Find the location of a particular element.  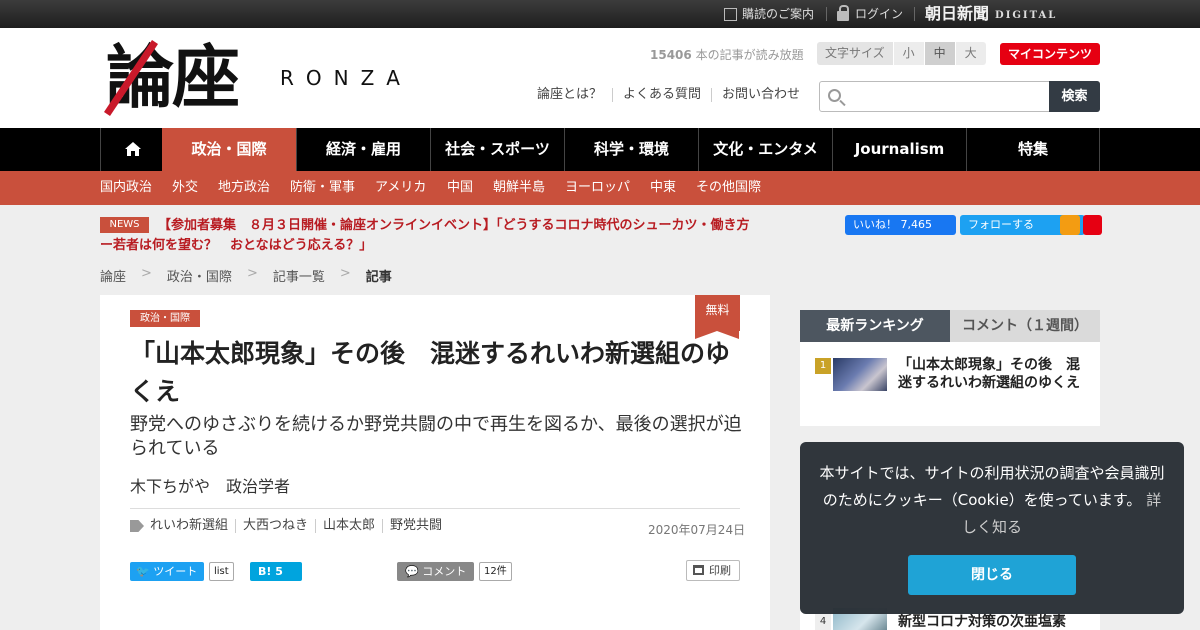

asahi-logo-text: 朝日新聞 is located at coordinates (957, 13).